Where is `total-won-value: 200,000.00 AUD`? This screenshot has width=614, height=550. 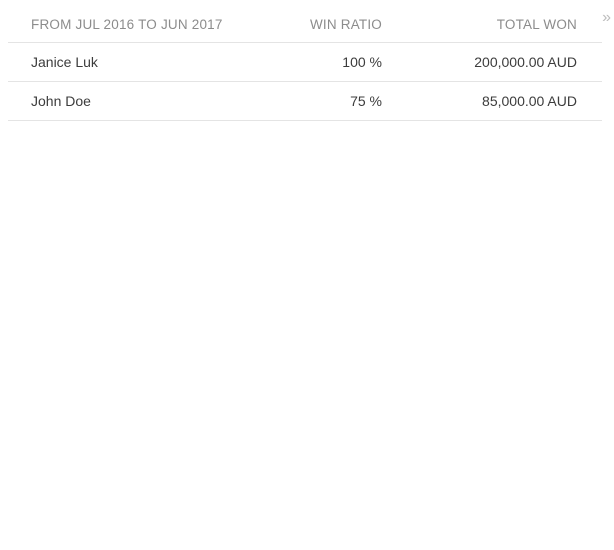 total-won-value: 200,000.00 AUD is located at coordinates (525, 62).